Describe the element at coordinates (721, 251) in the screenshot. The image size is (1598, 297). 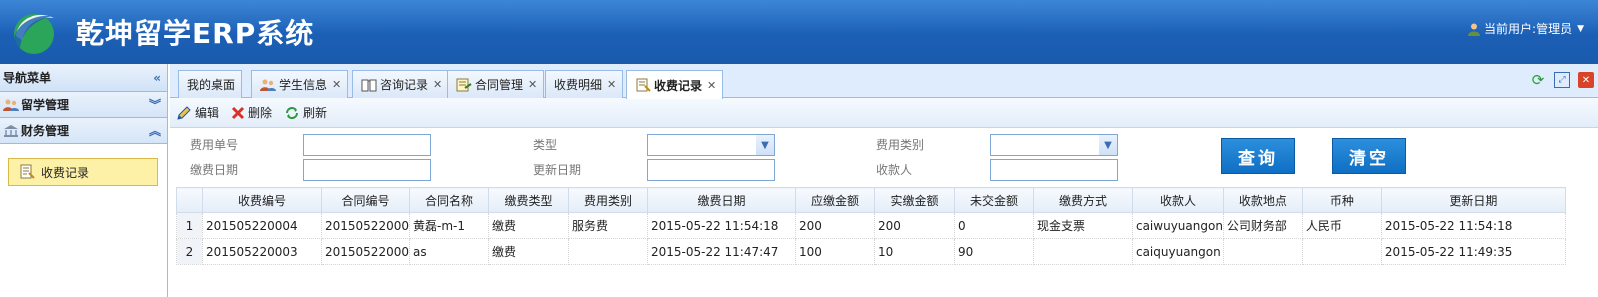
I see `table-cell: 2015-05-22 11:47:47` at that location.